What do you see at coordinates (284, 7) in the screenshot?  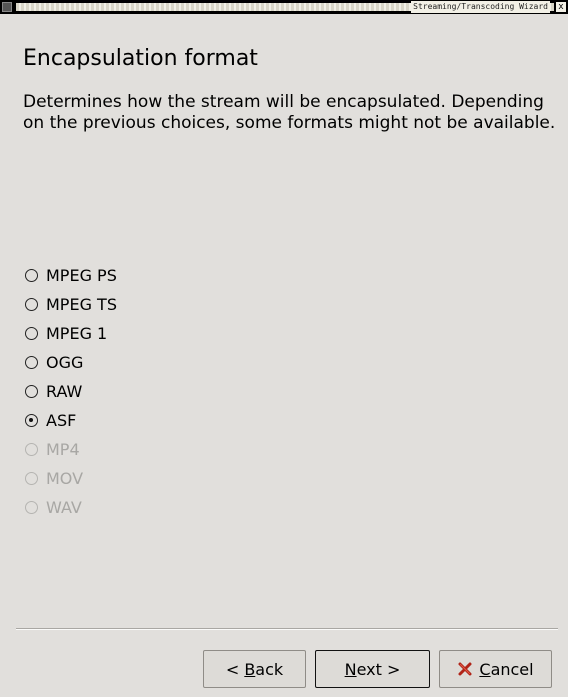 I see `window-titlebar: Streaming/Transcoding Wizard x` at bounding box center [284, 7].